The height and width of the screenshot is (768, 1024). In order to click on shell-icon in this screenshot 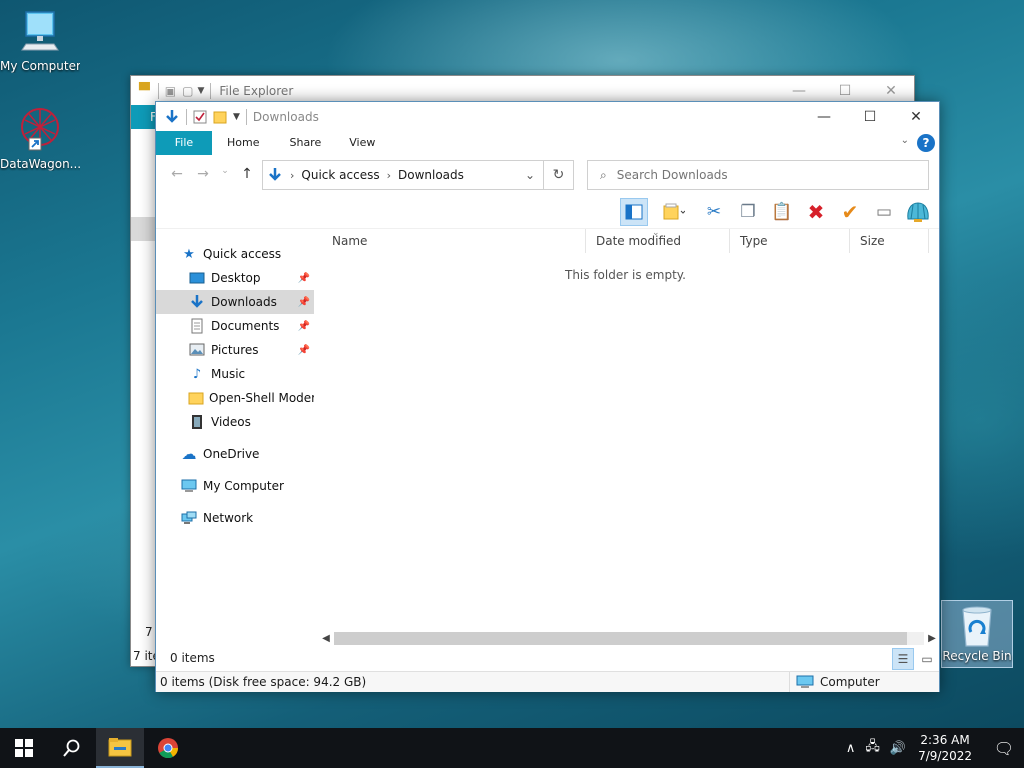, I will do `click(918, 212)`.